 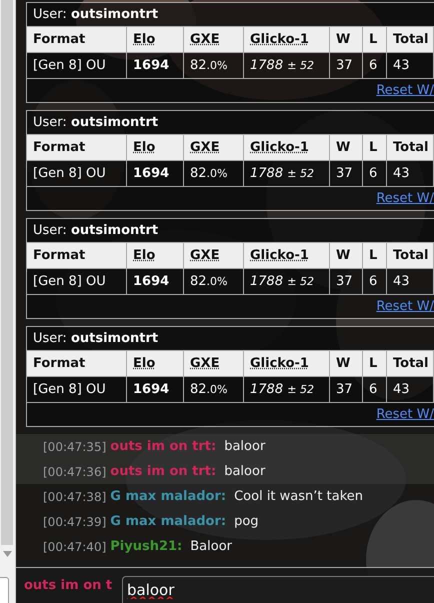 I want to click on timestamp: [00:47:39], so click(x=74, y=521).